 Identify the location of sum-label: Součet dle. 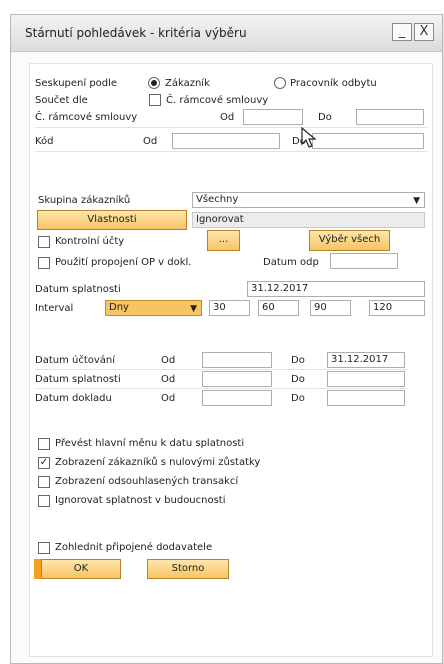
(61, 100).